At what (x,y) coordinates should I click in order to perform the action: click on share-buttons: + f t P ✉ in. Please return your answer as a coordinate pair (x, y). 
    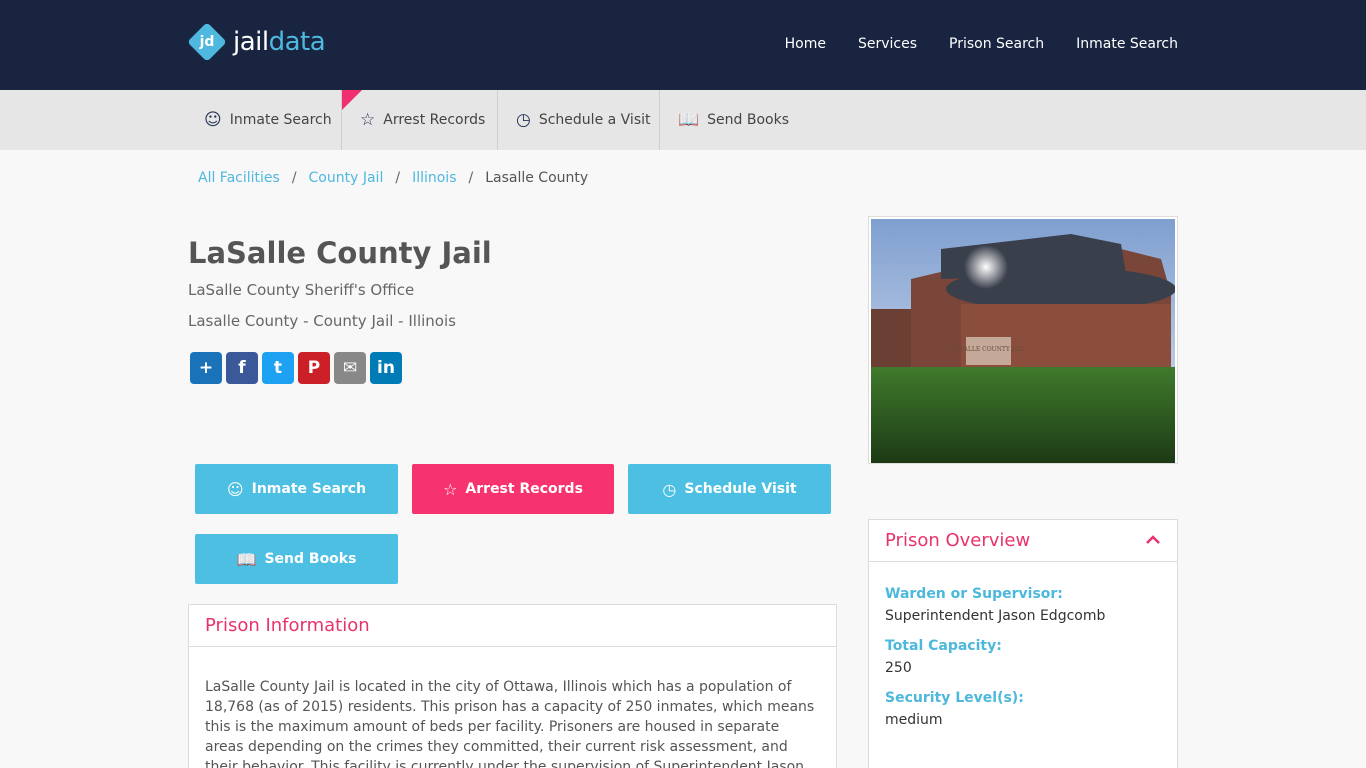
    Looking at the image, I should click on (296, 368).